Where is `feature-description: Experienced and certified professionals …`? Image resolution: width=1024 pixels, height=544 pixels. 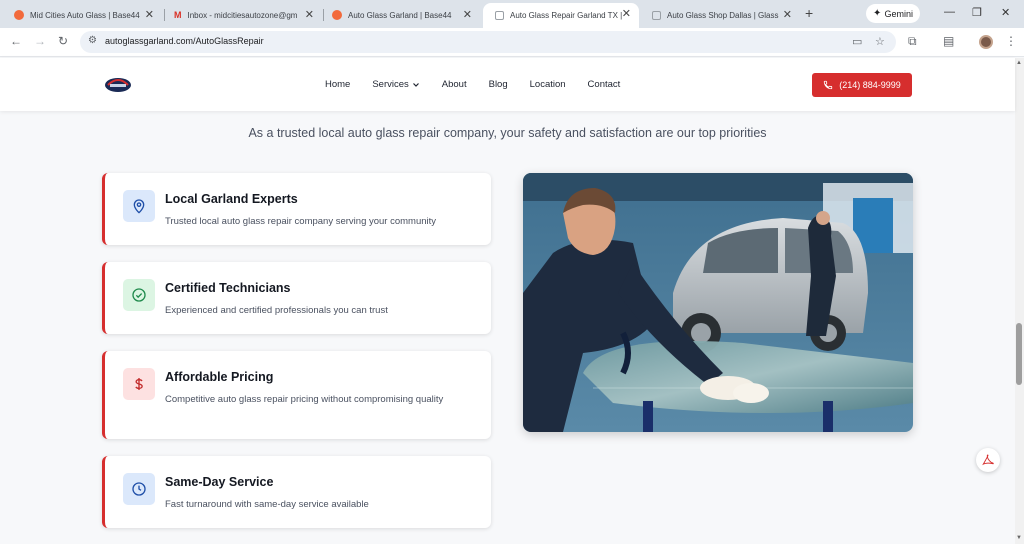 feature-description: Experienced and certified professionals … is located at coordinates (276, 310).